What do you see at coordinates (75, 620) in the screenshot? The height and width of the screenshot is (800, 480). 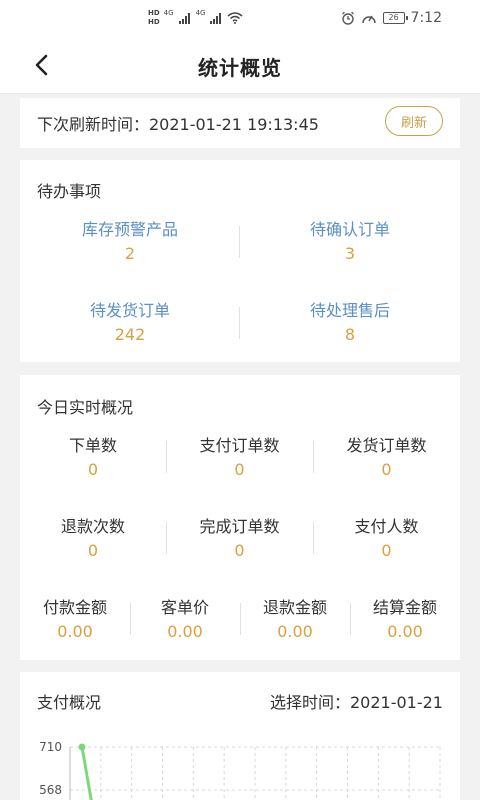 I see `metric-payment-amount: 付款金额 0.00` at bounding box center [75, 620].